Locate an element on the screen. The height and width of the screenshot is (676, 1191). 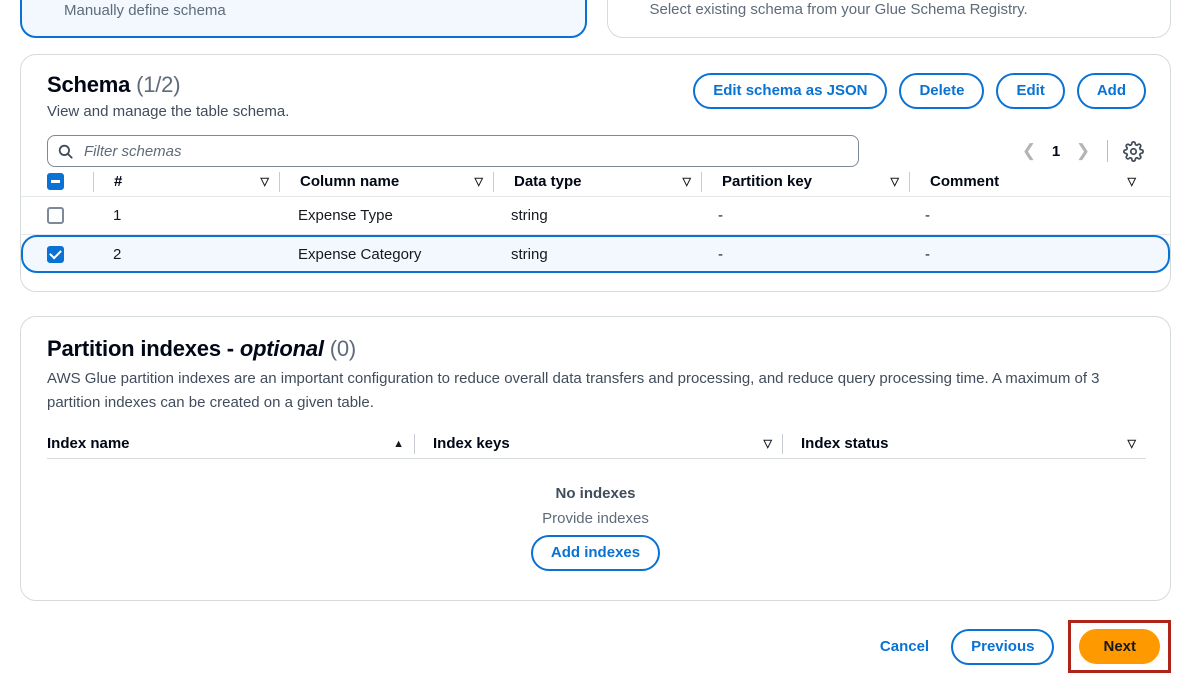
add-button: Add is located at coordinates (1111, 91).